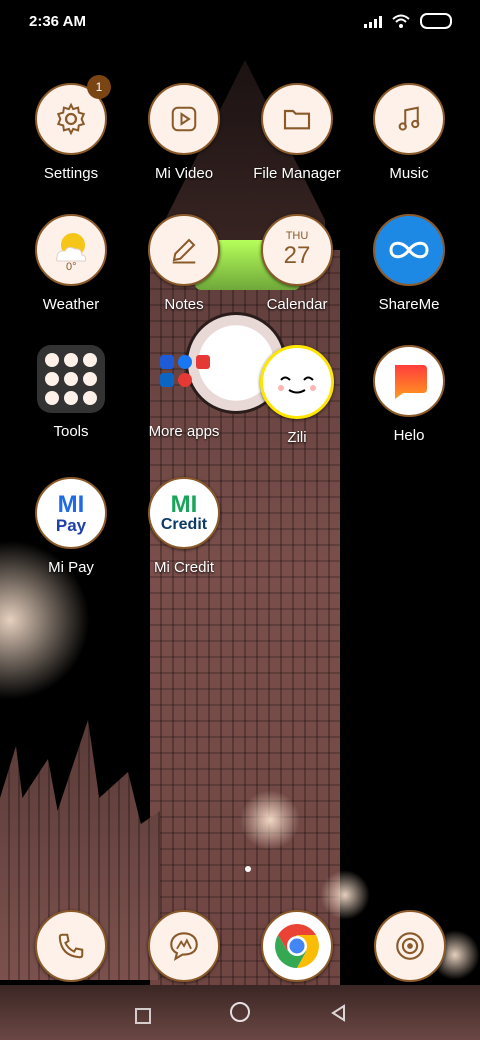  I want to click on dock-phone, so click(71, 946).